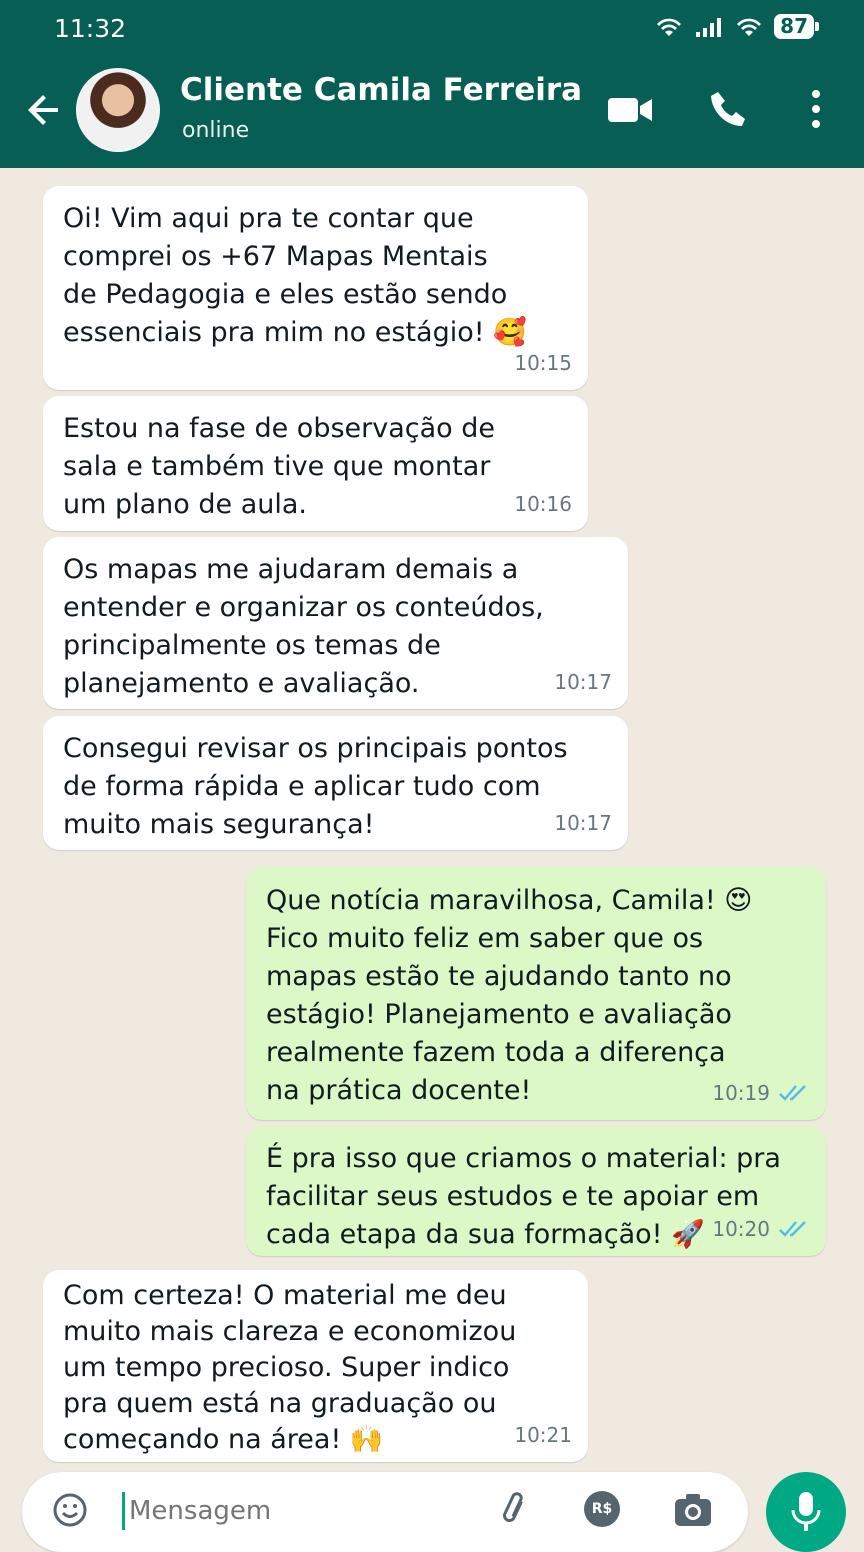  What do you see at coordinates (761, 1229) in the screenshot?
I see `message-time: 10:20` at bounding box center [761, 1229].